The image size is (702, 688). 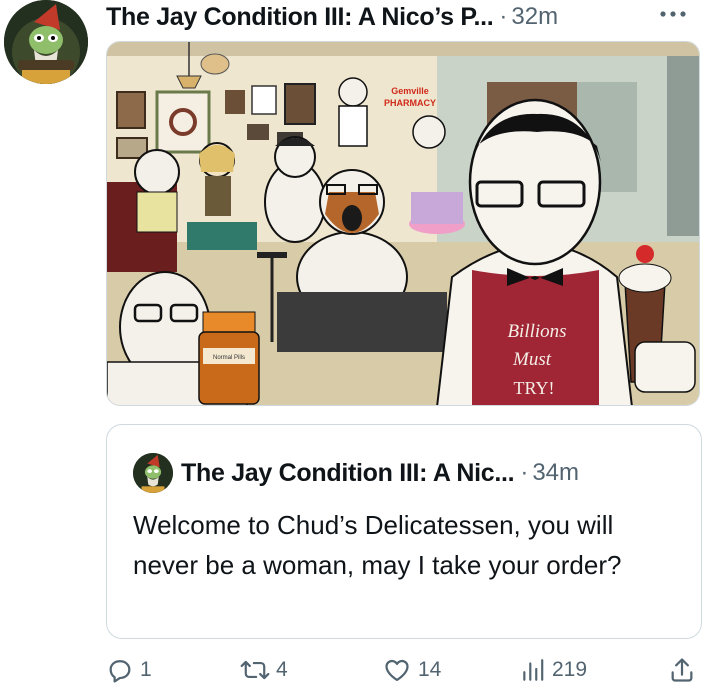 What do you see at coordinates (534, 17) in the screenshot?
I see `post-timestamp: 32m` at bounding box center [534, 17].